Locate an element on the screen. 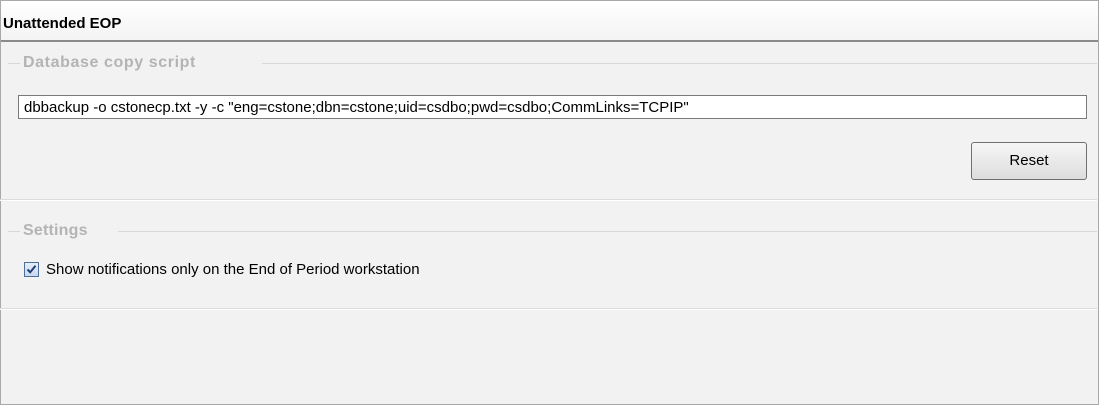 The height and width of the screenshot is (405, 1099). database-copy-script-group-line-right is located at coordinates (679, 63).